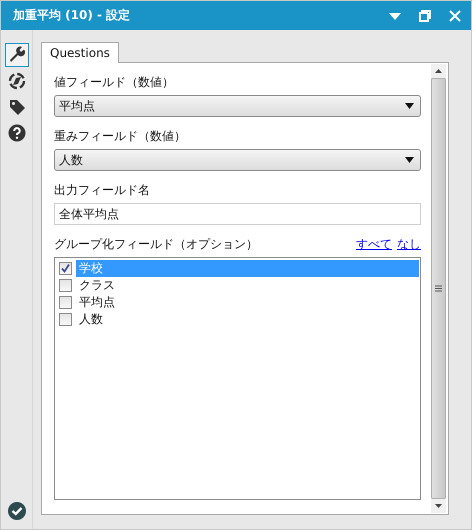 The width and height of the screenshot is (472, 530). Describe the element at coordinates (425, 15) in the screenshot. I see `restore-icon` at that location.